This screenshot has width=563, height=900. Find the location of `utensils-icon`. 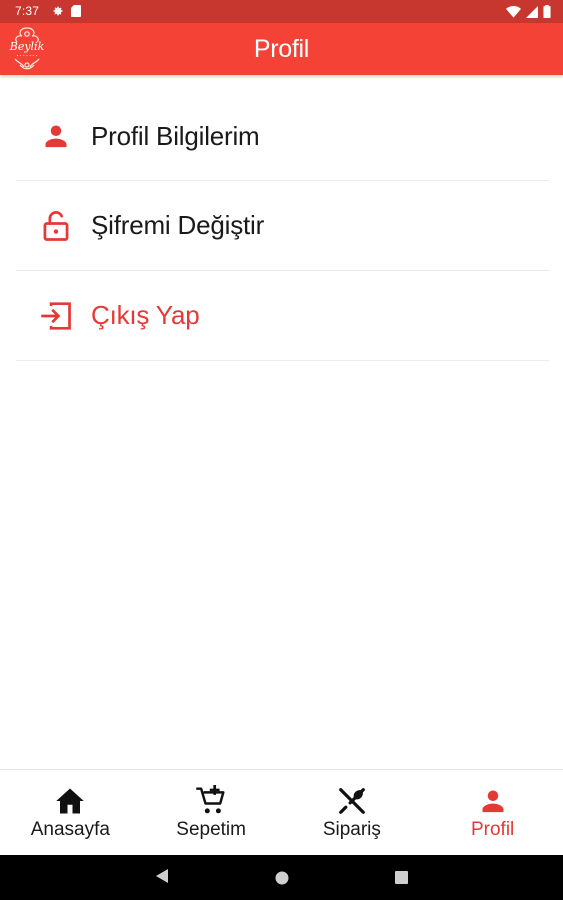

utensils-icon is located at coordinates (352, 801).